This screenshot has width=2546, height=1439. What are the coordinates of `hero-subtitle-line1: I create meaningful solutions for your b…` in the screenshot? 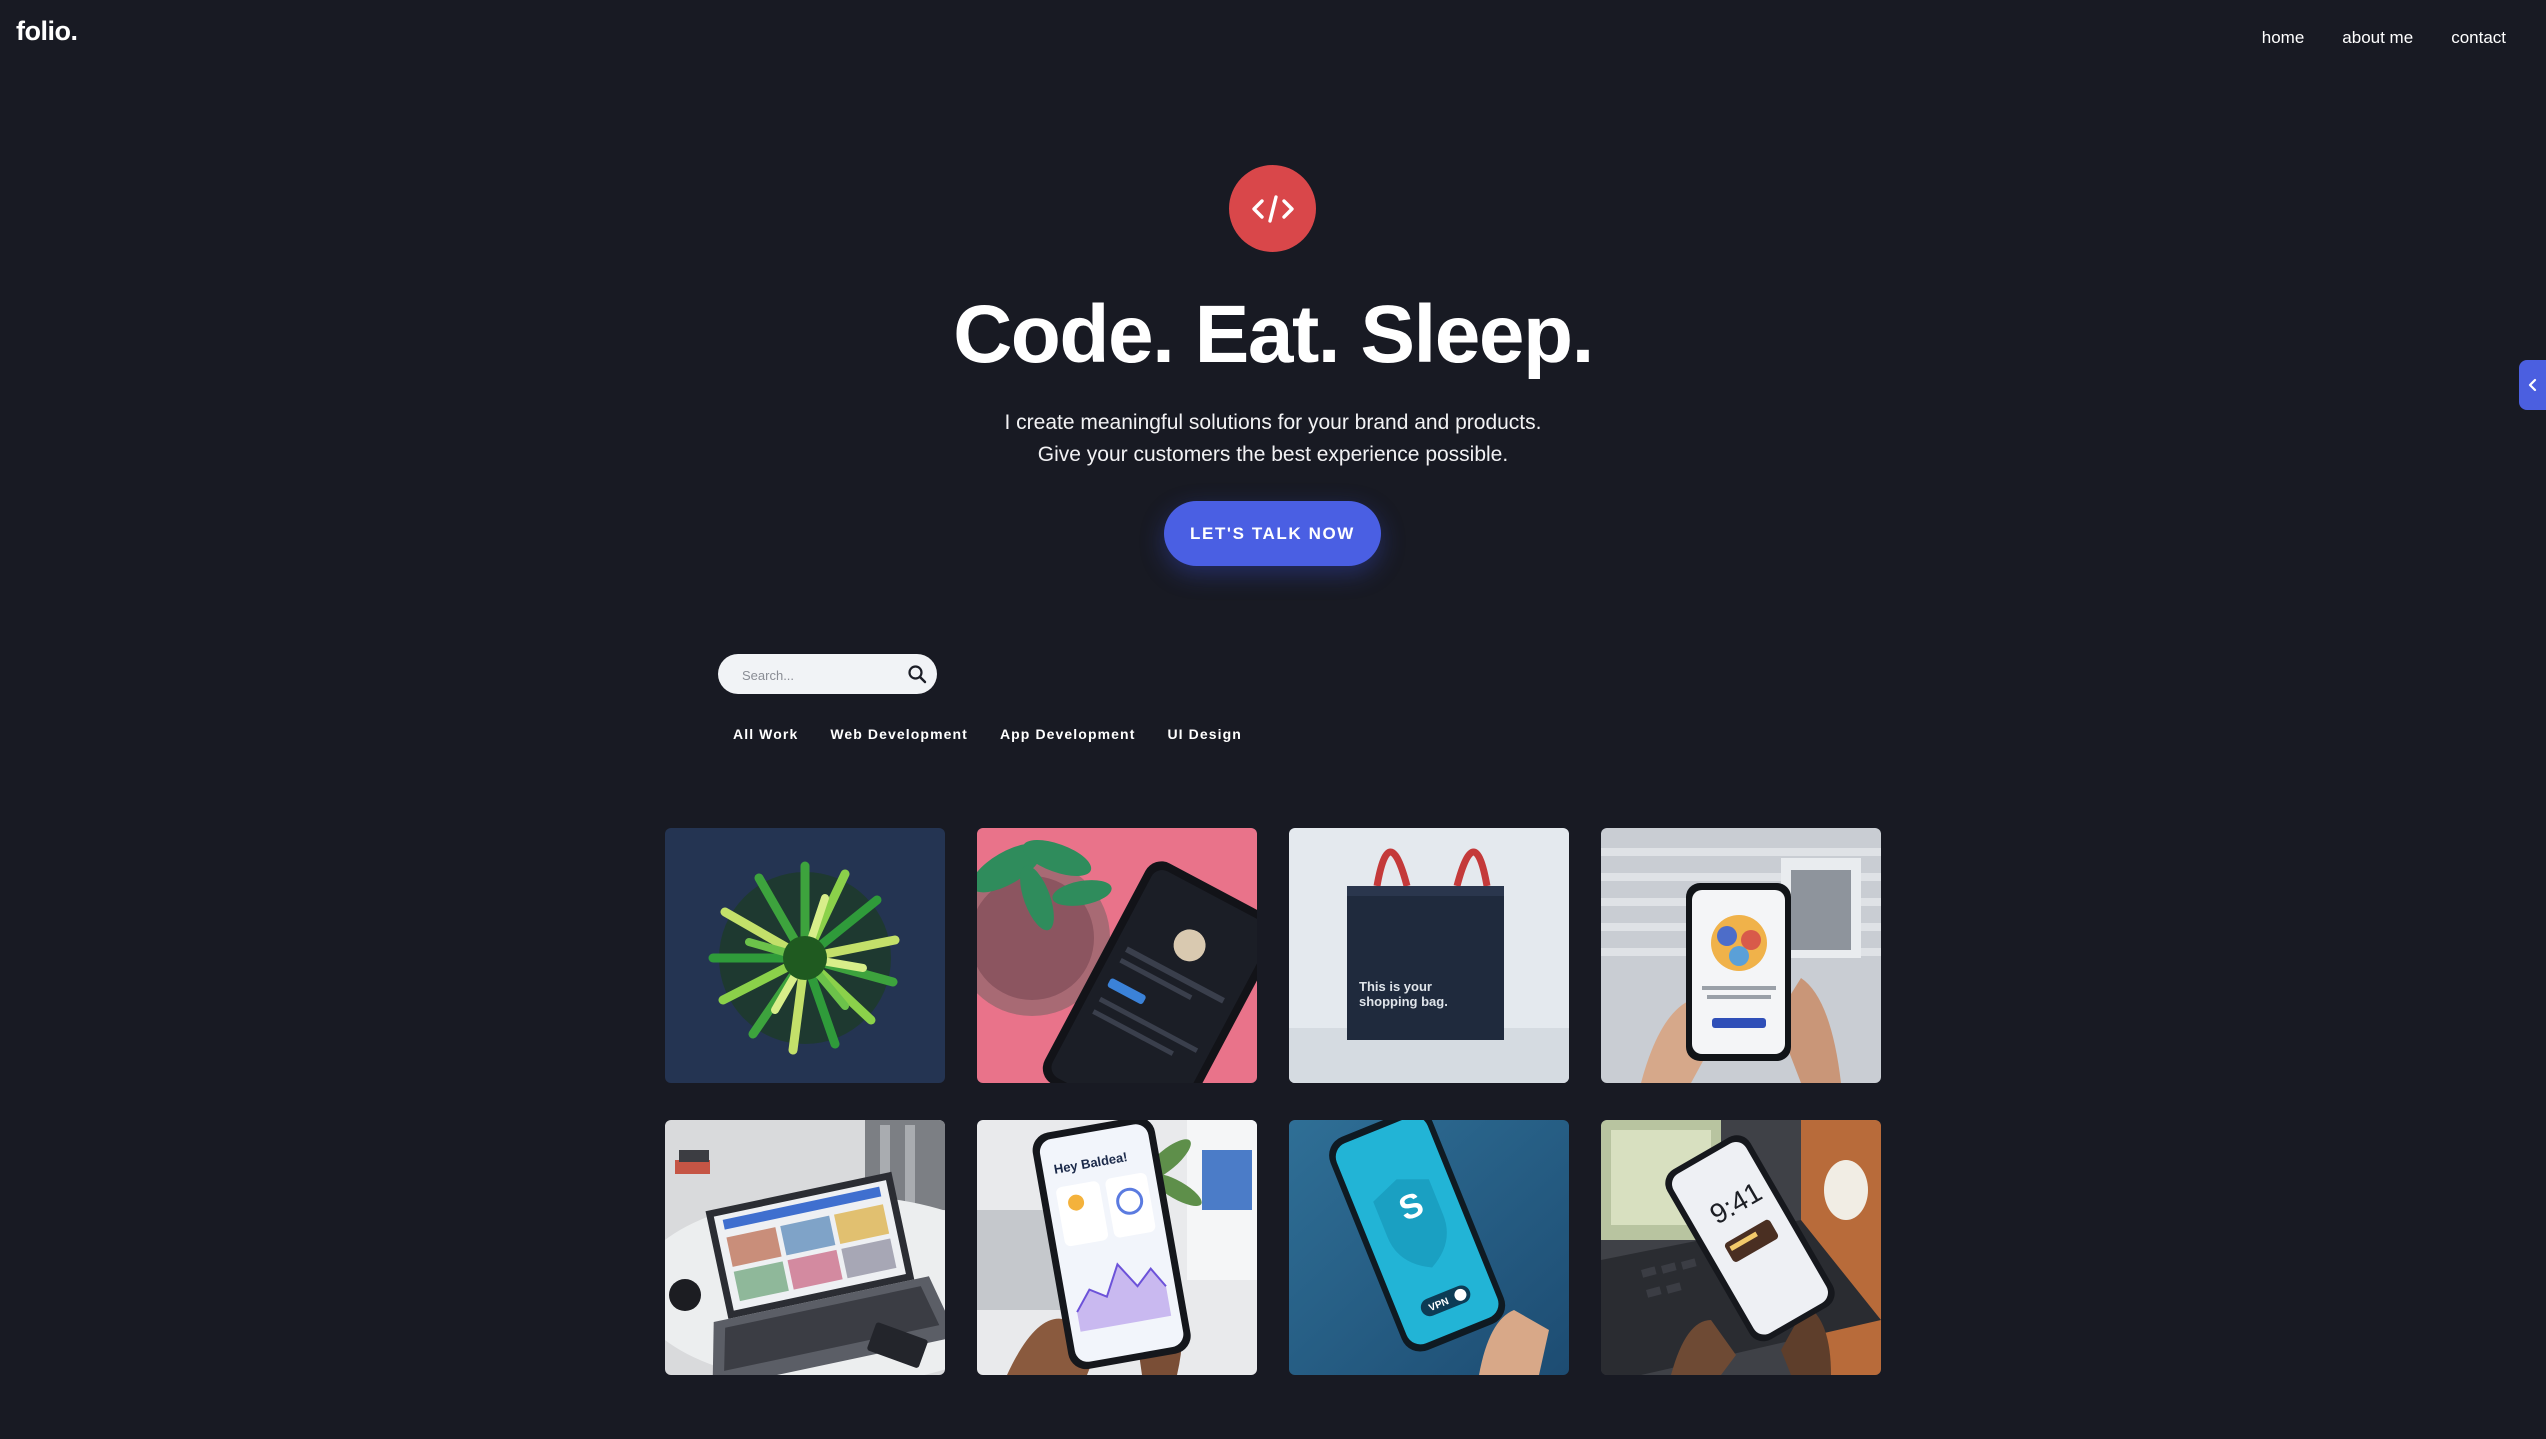 It's located at (1273, 422).